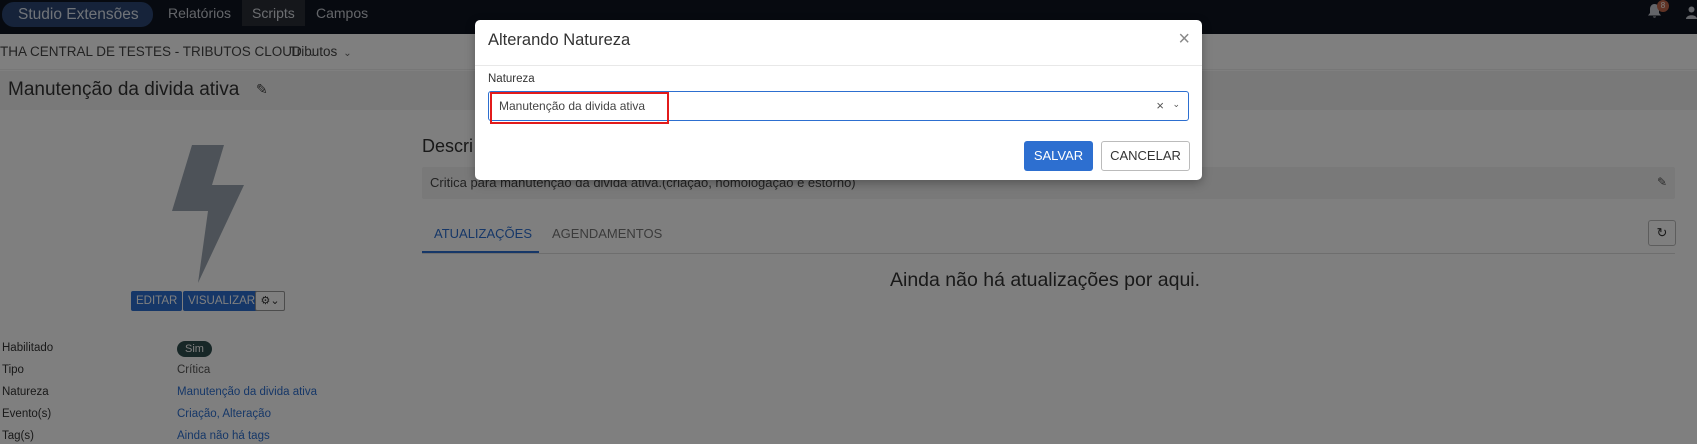  I want to click on dialog-divider, so click(838, 65).